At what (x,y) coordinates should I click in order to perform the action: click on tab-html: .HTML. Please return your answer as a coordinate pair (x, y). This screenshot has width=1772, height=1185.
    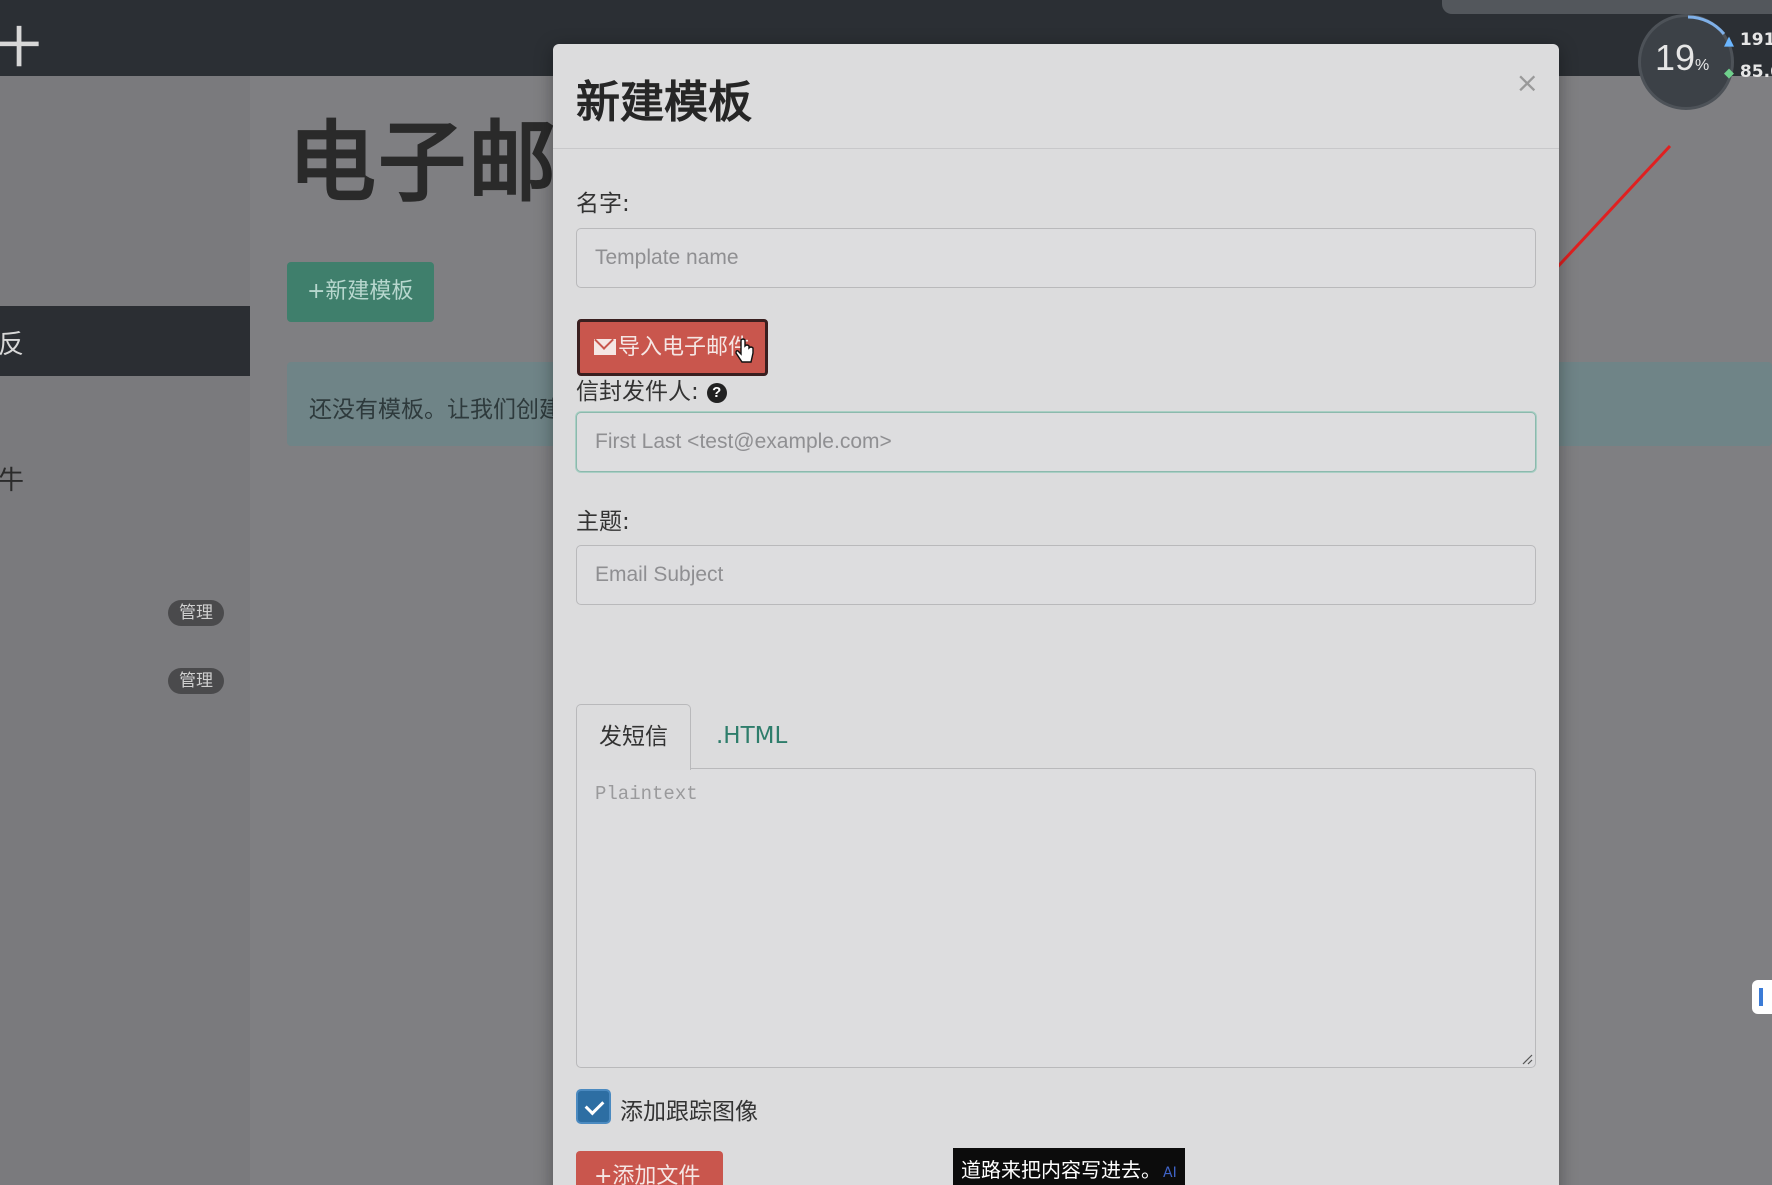
    Looking at the image, I should click on (751, 737).